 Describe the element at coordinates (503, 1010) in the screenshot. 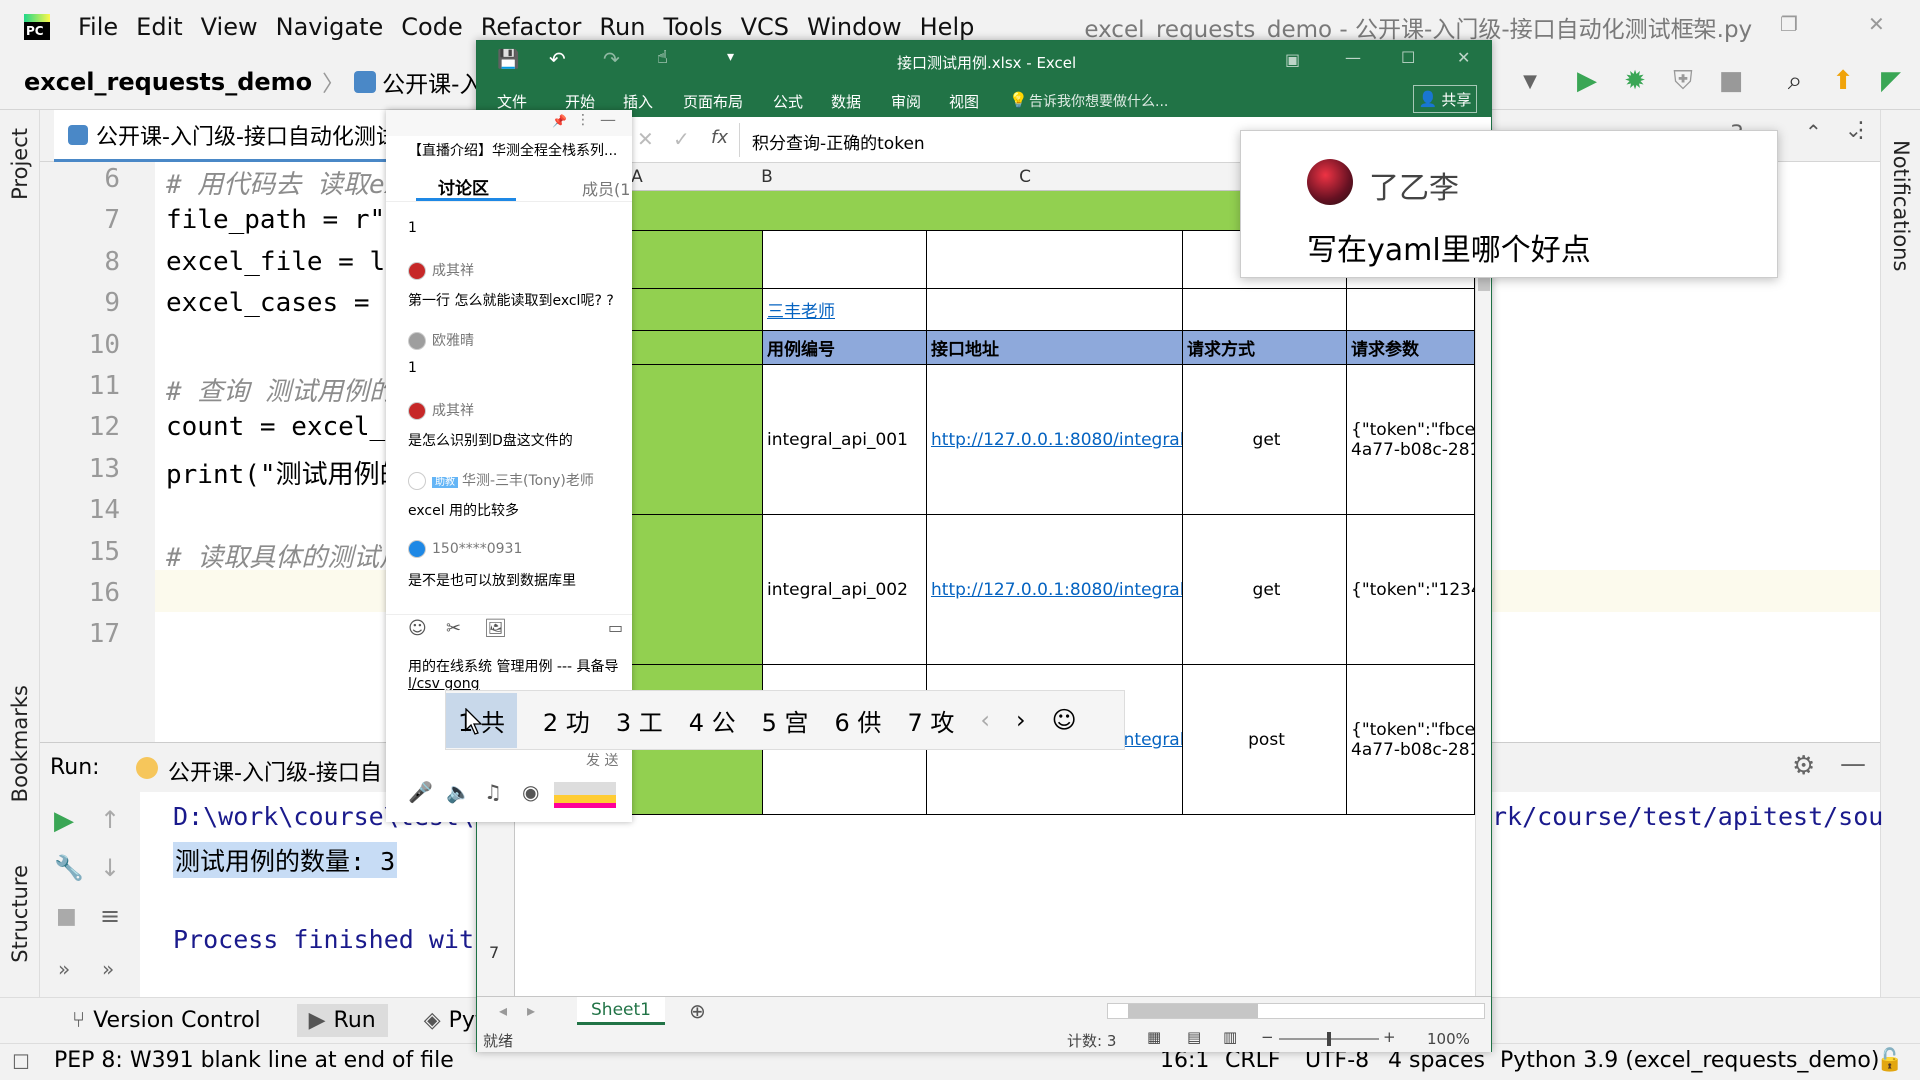

I see `sheet-prev-icon: ◂` at that location.